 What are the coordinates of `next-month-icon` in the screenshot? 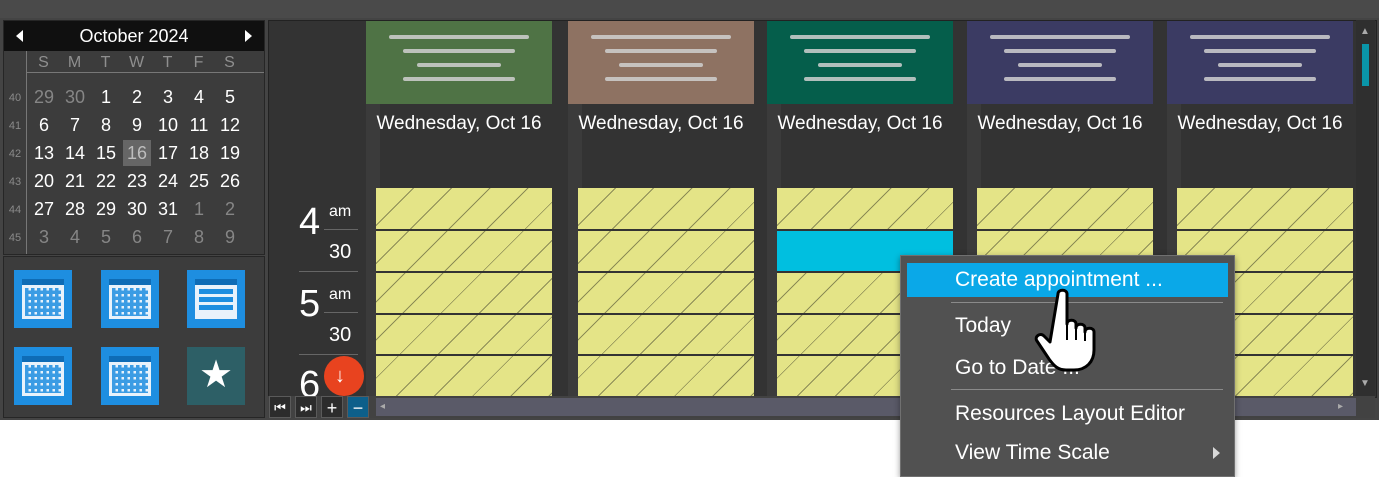 It's located at (248, 36).